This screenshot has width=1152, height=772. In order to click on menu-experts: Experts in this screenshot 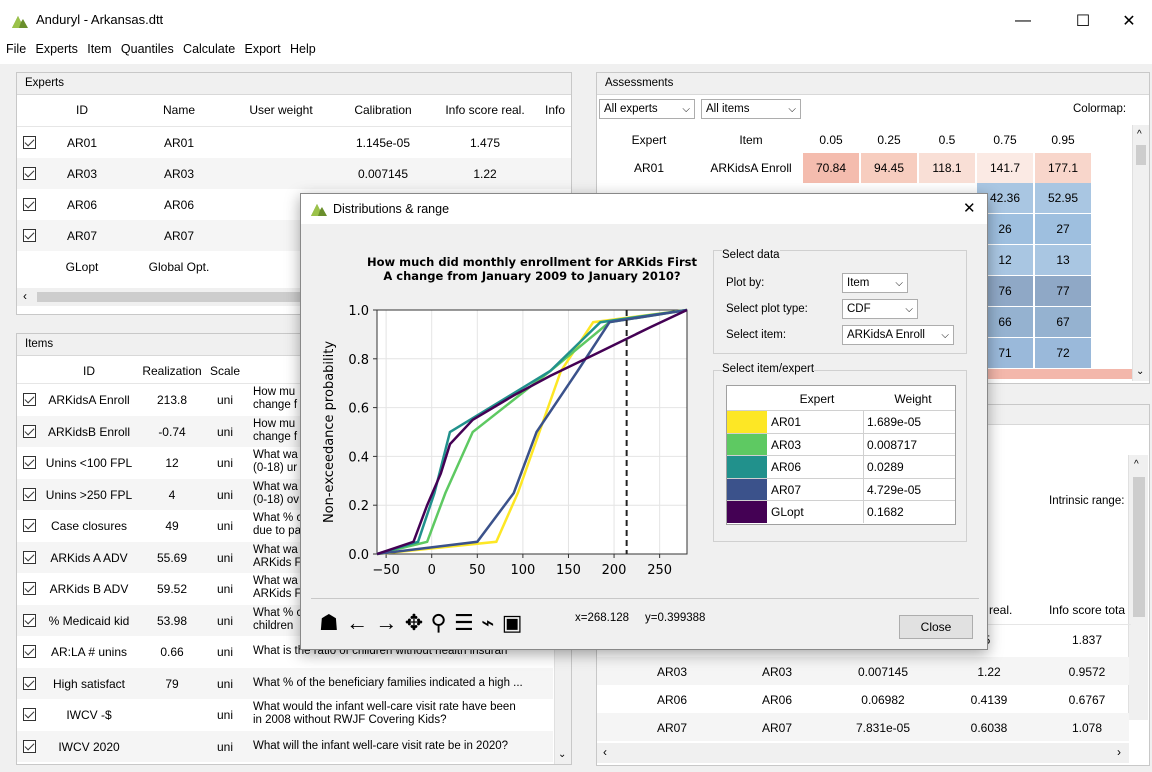, I will do `click(57, 47)`.